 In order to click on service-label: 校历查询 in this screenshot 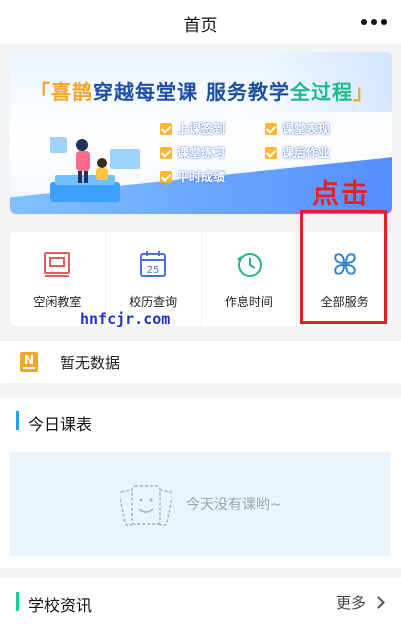, I will do `click(153, 302)`.